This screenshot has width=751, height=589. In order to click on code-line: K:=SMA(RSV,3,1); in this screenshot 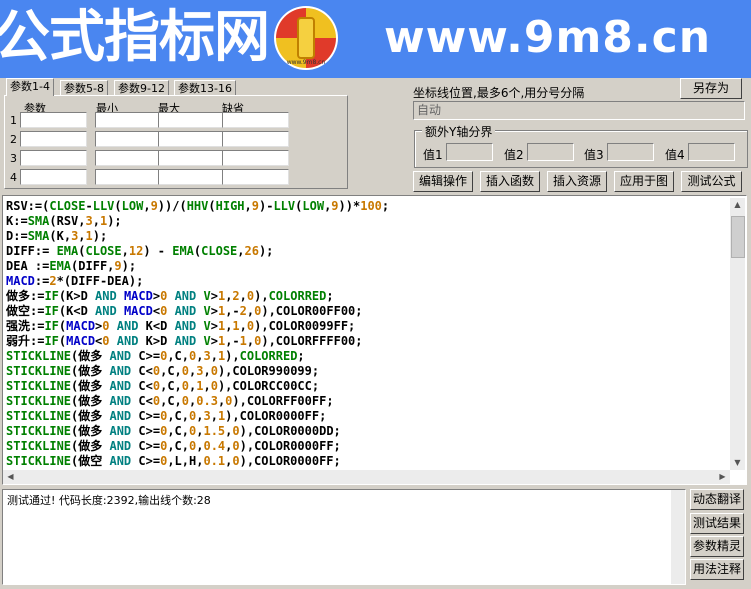, I will do `click(197, 221)`.